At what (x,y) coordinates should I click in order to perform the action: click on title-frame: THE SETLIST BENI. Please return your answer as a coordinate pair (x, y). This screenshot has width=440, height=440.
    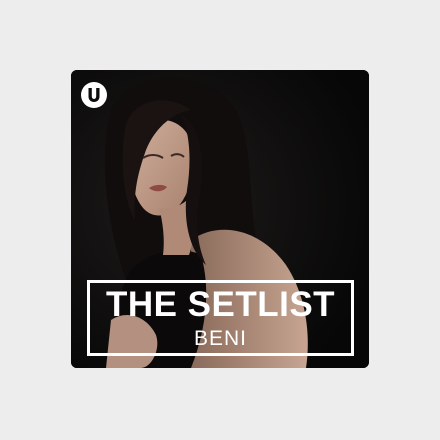
    Looking at the image, I should click on (220, 318).